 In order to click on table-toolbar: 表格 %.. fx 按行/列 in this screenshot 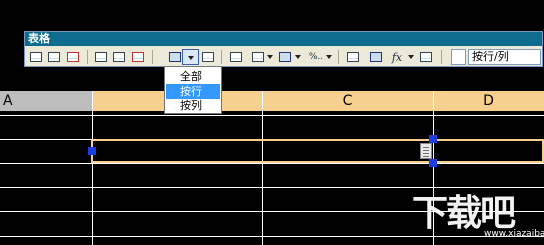, I will do `click(283, 49)`.